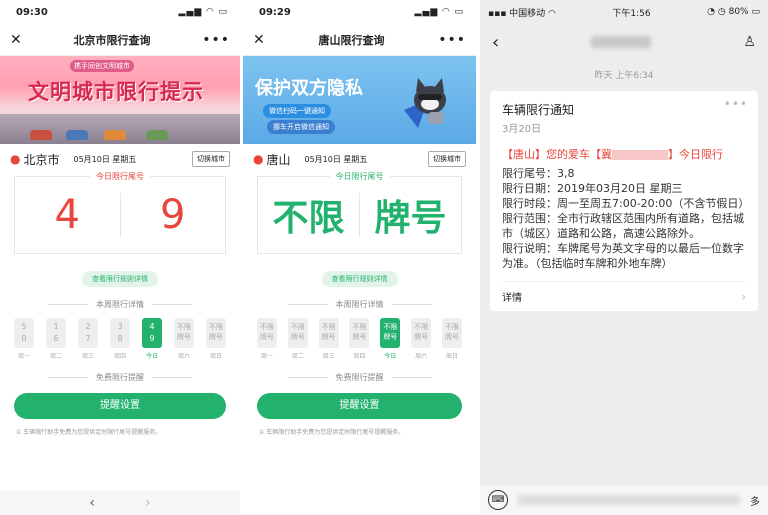 Image resolution: width=768 pixels, height=515 pixels. Describe the element at coordinates (24, 333) in the screenshot. I see `day-value: 5 0` at that location.